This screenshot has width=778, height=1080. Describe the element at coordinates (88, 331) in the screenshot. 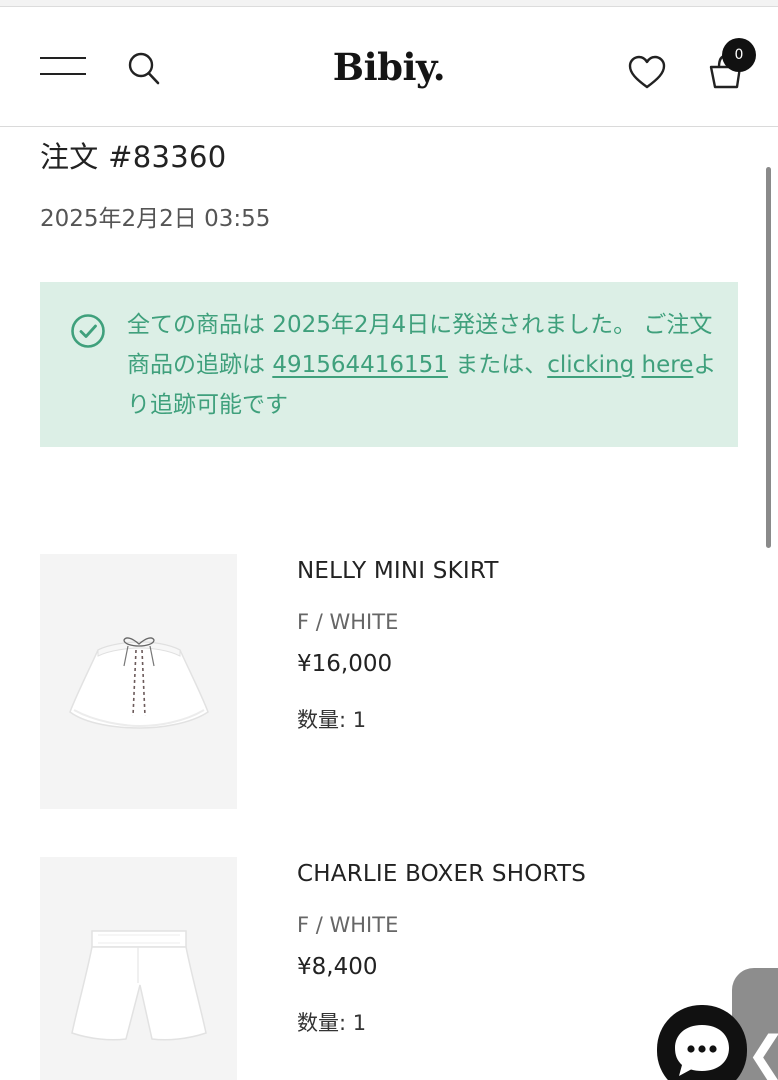

I see `check-circle-icon` at that location.